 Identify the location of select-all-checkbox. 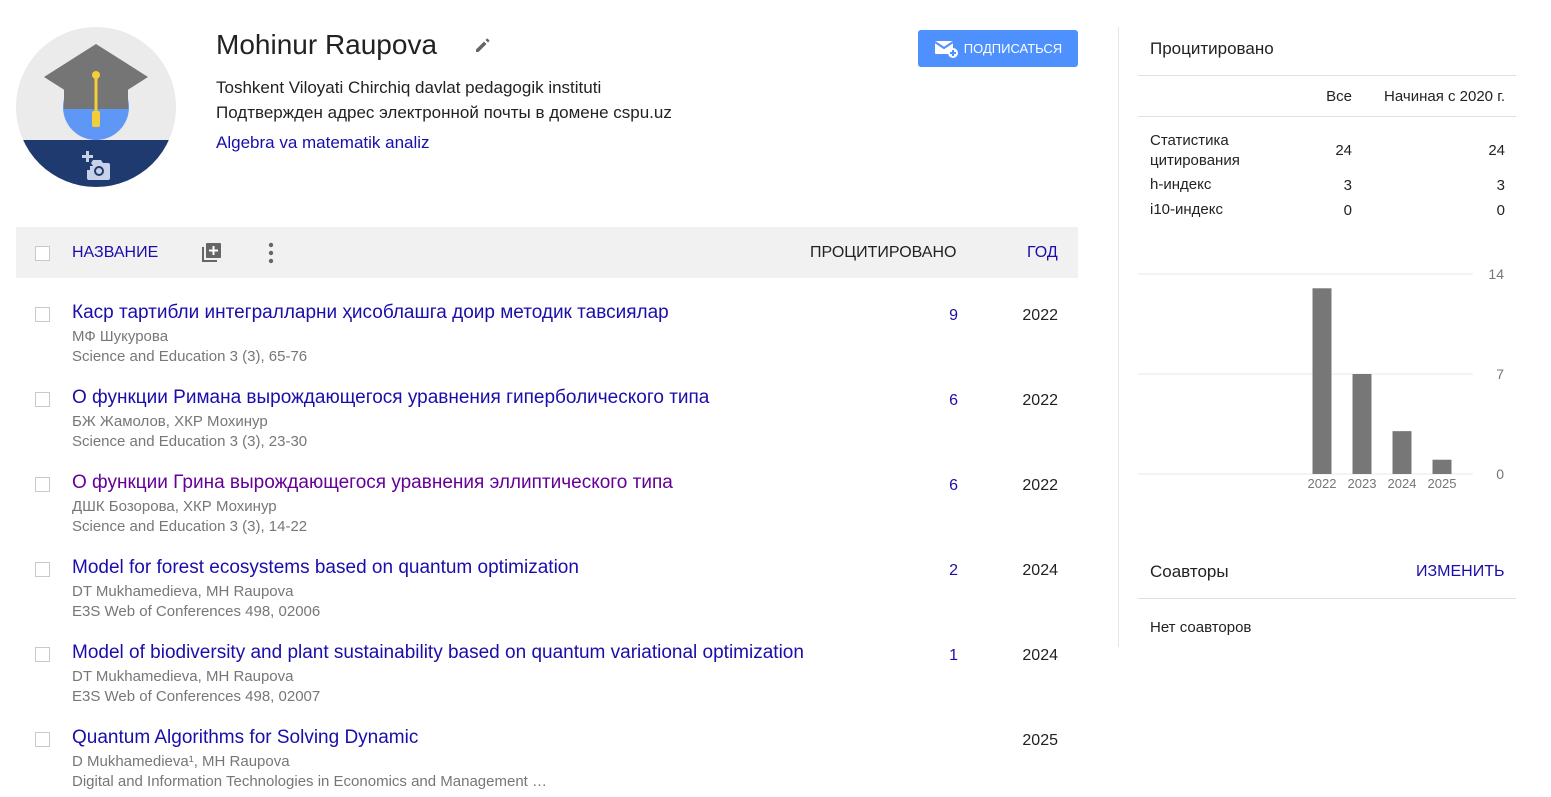
(42, 253).